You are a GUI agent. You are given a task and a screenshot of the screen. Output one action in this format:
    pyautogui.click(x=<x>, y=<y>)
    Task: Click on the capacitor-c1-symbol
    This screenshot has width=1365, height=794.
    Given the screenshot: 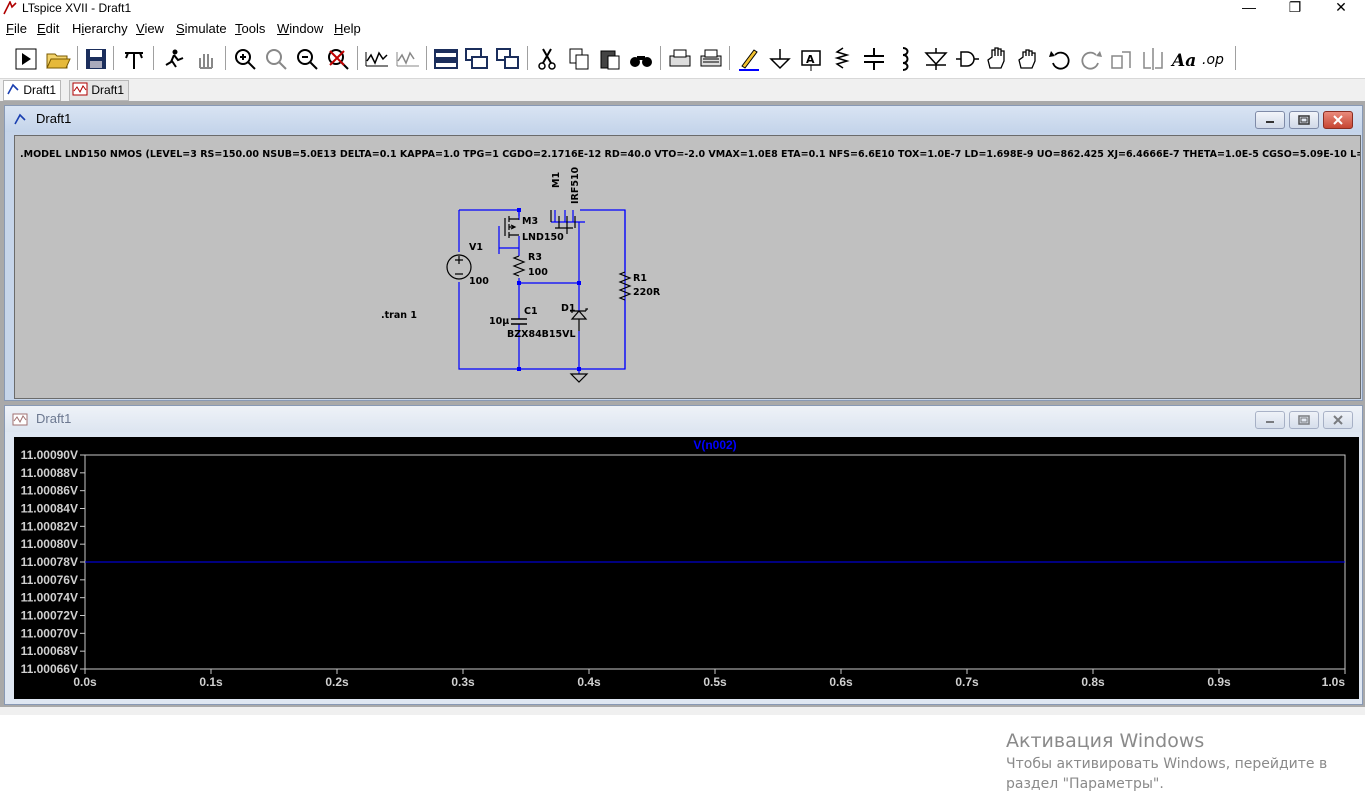 What is the action you would take?
    pyautogui.click(x=519, y=321)
    